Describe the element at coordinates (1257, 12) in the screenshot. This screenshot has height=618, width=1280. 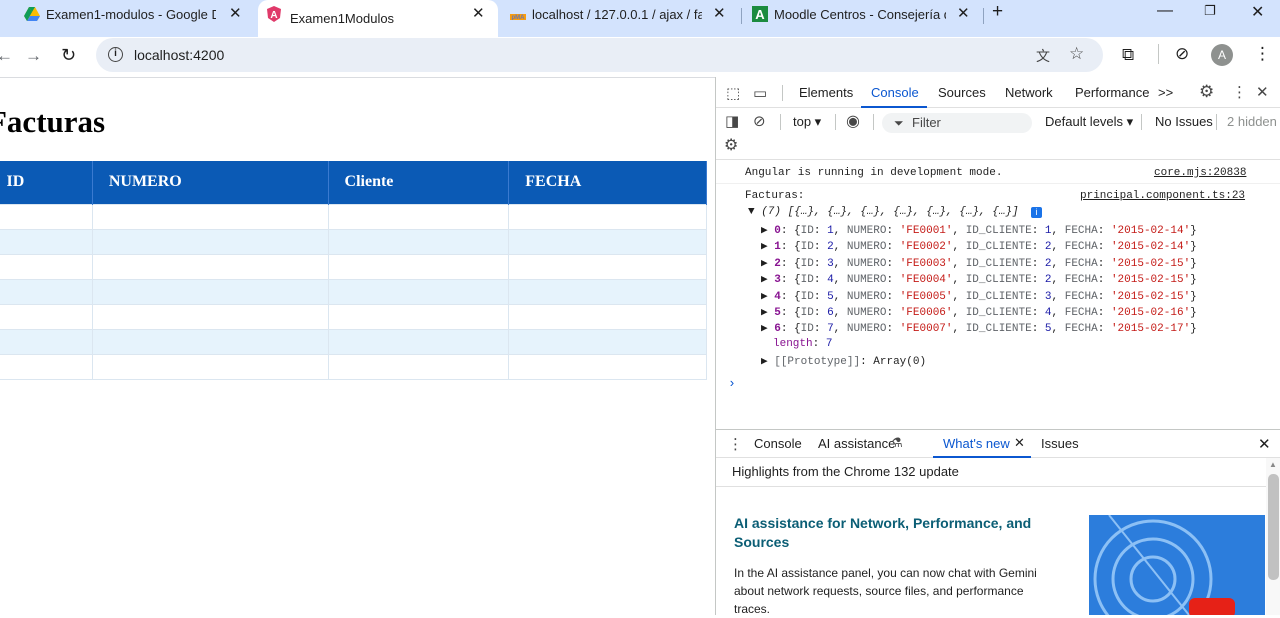
I see `close-window-icon: ✕` at that location.